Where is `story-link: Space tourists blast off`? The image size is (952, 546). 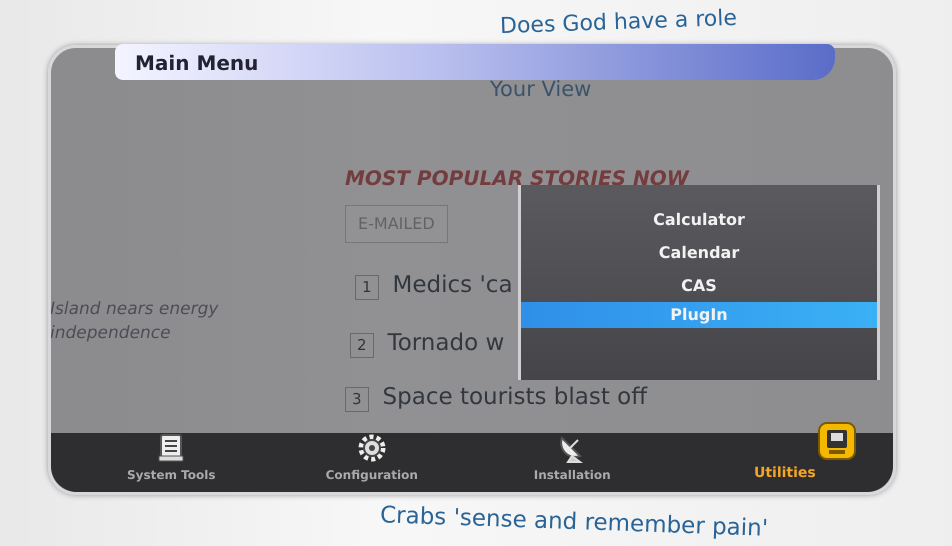 story-link: Space tourists blast off is located at coordinates (515, 397).